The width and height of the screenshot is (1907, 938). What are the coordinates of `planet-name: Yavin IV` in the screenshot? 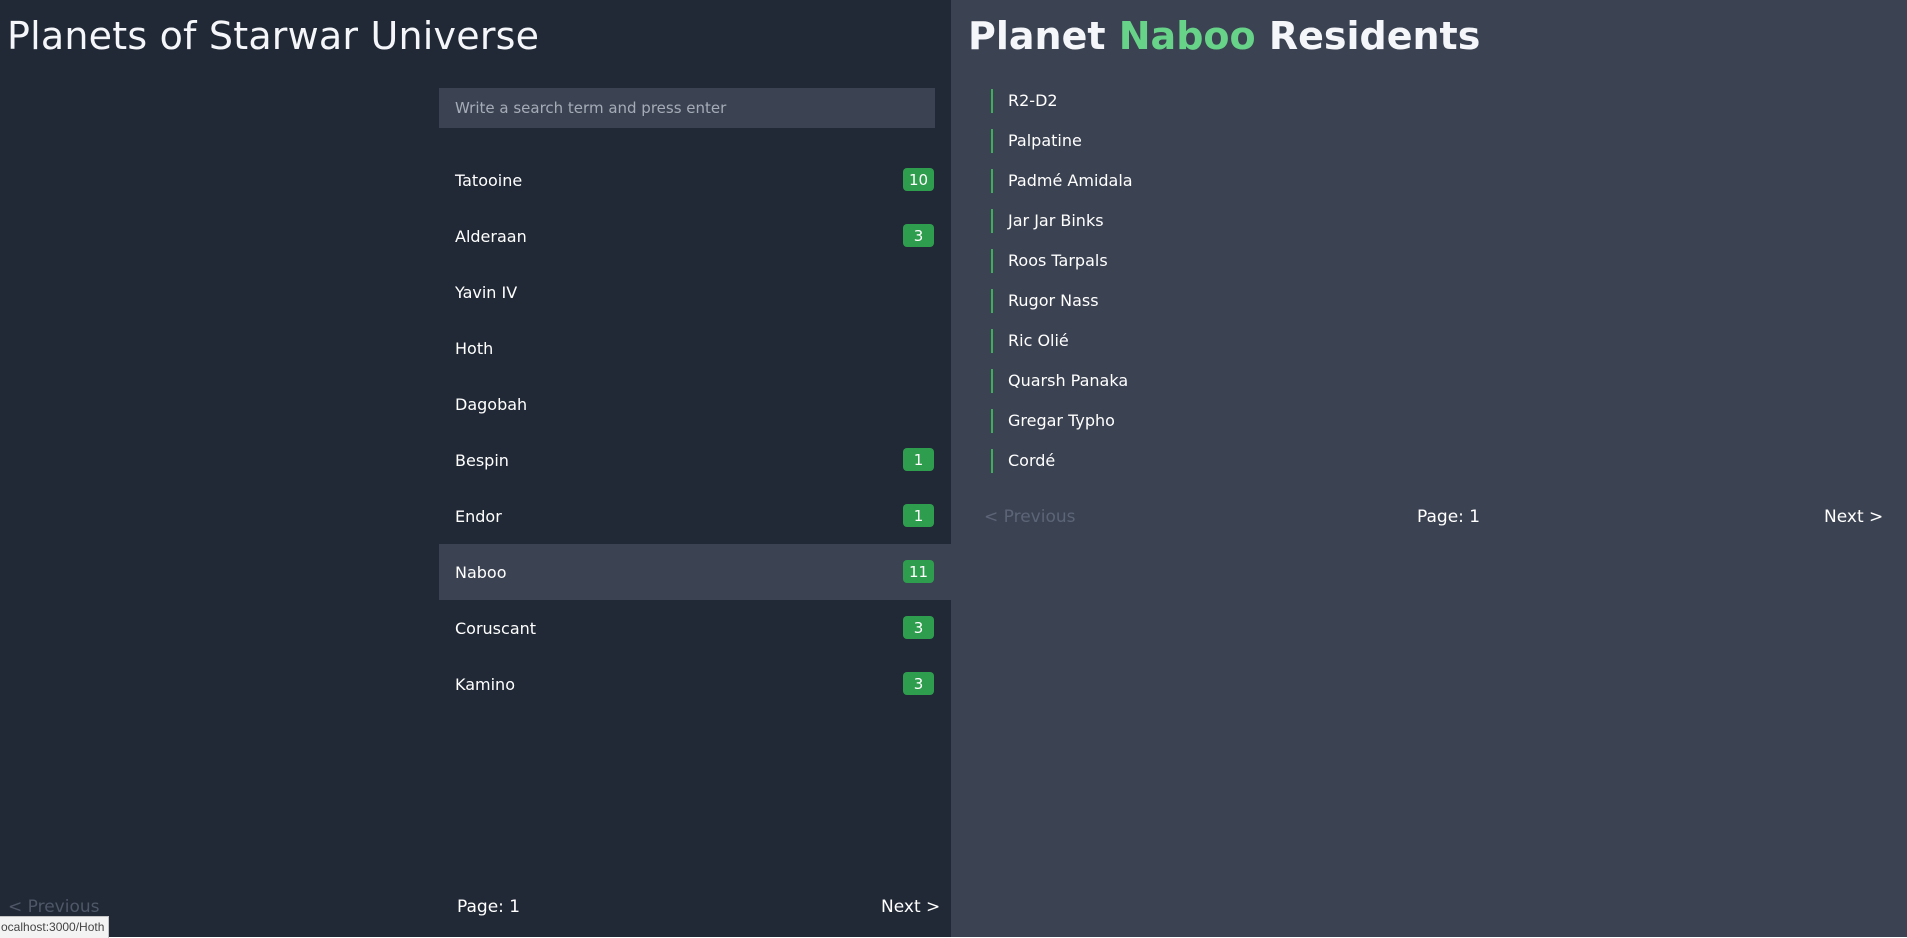 It's located at (486, 292).